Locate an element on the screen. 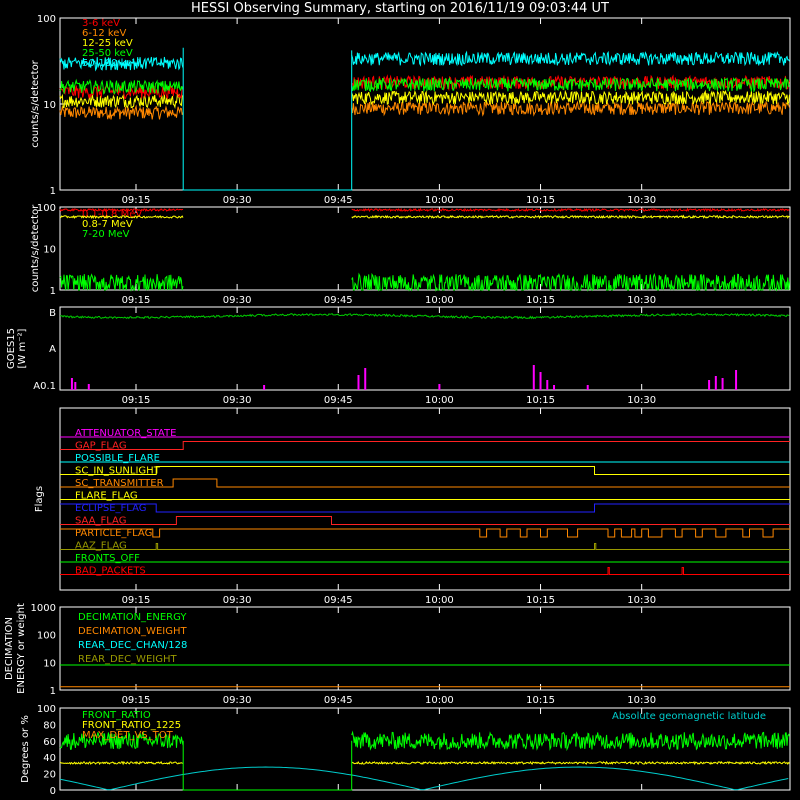 This screenshot has height=800, width=800. panel-flags-label-3: SC_IN_SUNLIGHT is located at coordinates (118, 471).